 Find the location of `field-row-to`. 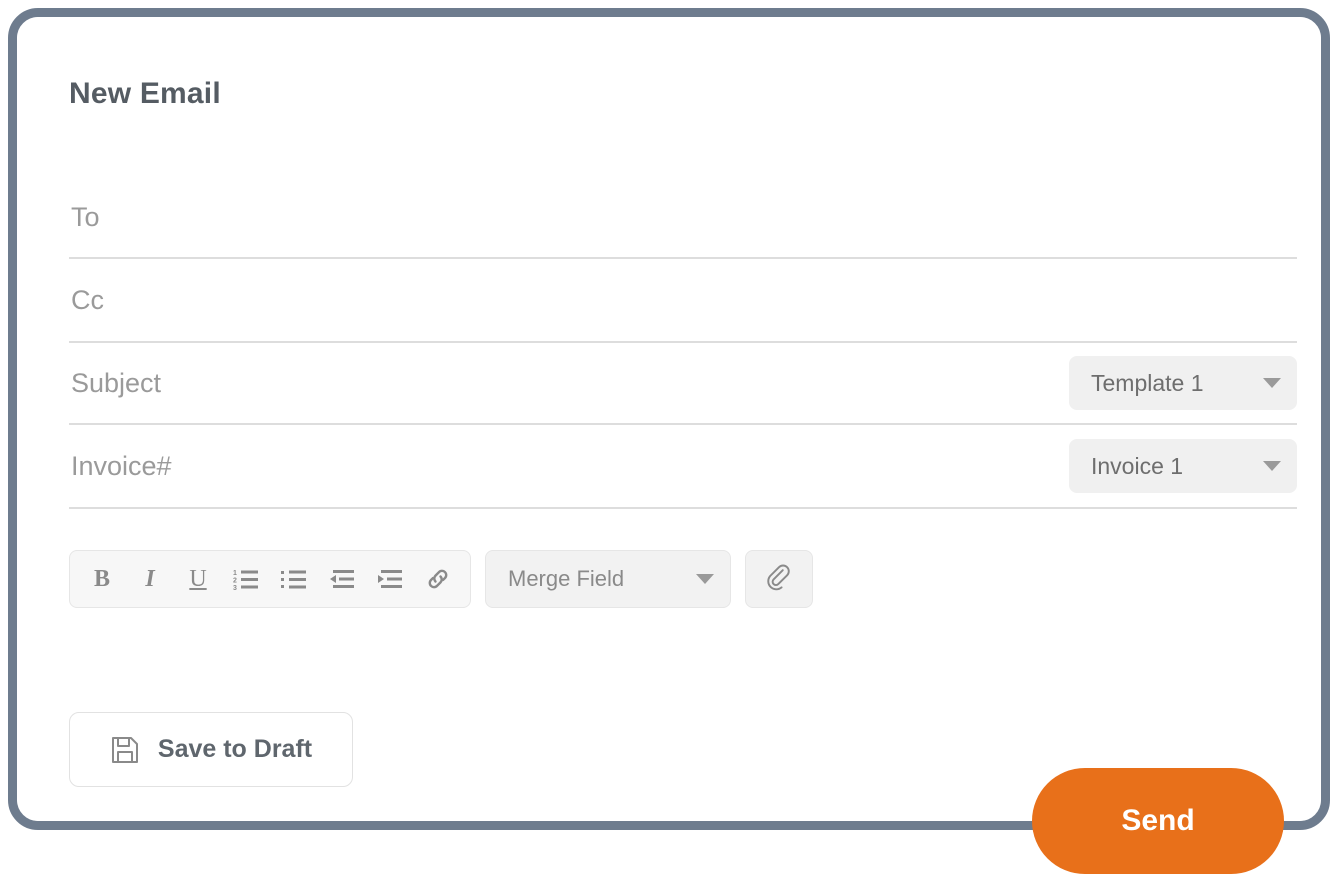

field-row-to is located at coordinates (683, 218).